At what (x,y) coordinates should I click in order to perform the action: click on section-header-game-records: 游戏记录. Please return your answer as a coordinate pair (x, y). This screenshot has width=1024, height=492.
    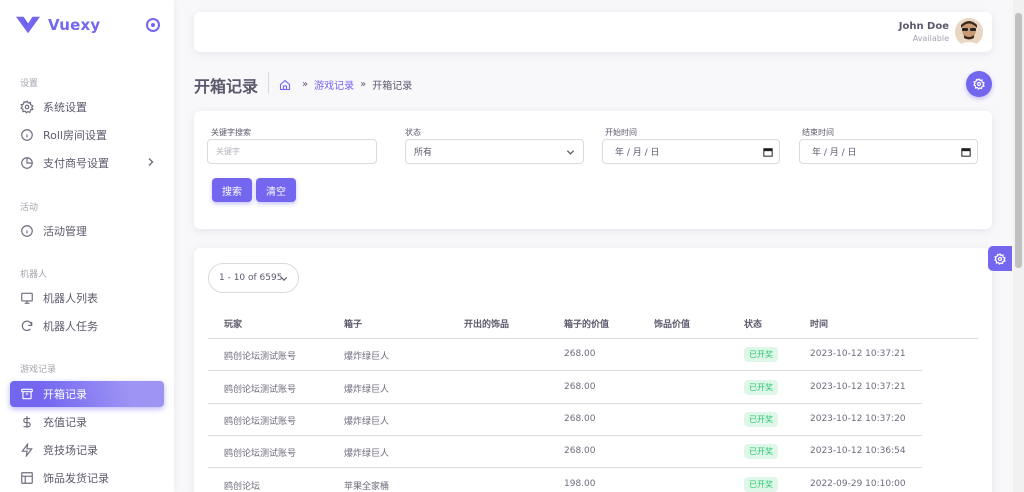
    Looking at the image, I should click on (38, 370).